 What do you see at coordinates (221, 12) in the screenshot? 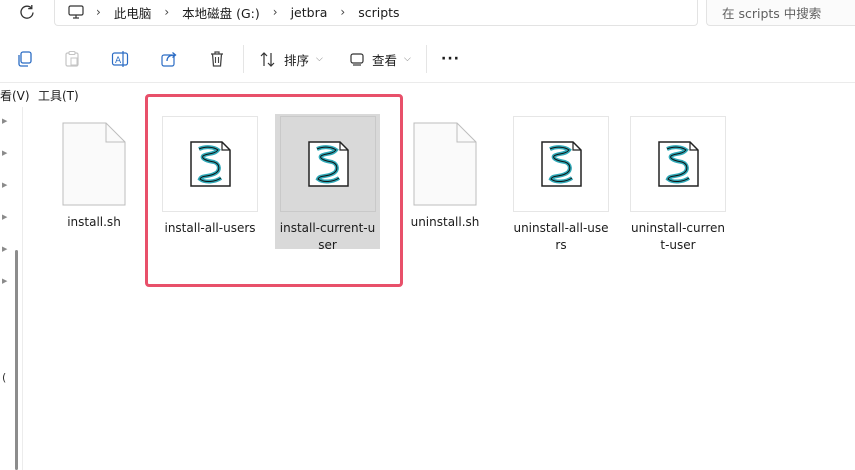
I see `breadcrumb-drive-g: 本地磁盘 (G:)` at bounding box center [221, 12].